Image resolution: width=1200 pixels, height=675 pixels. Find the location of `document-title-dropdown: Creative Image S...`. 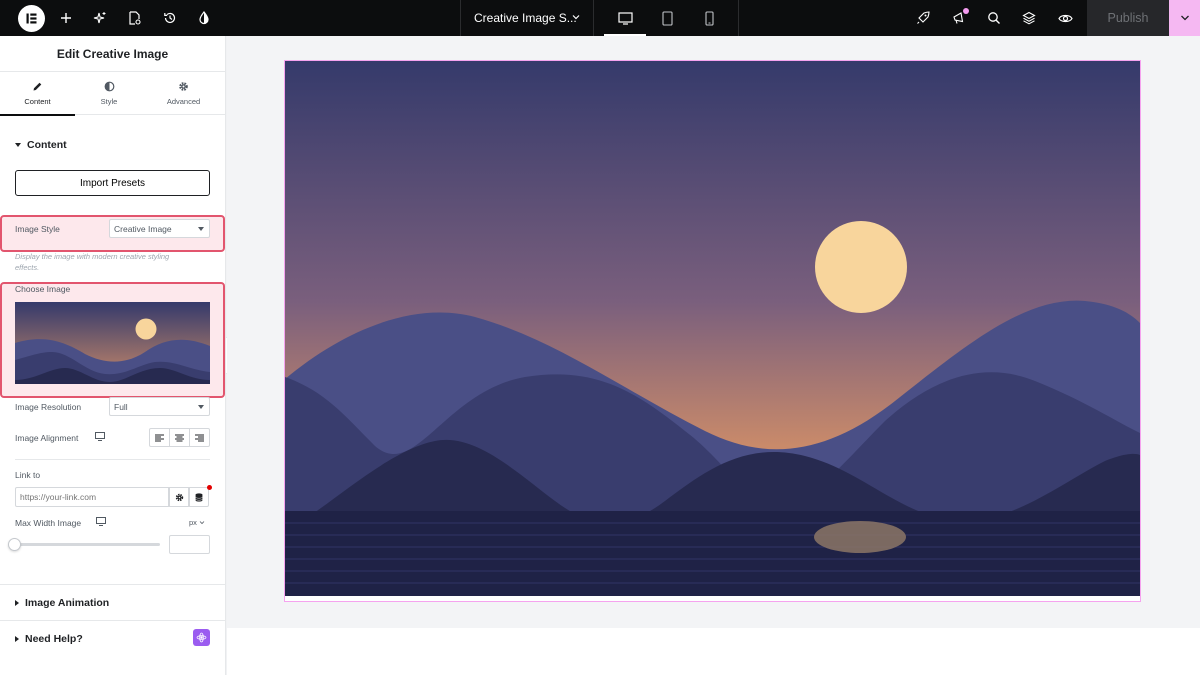

document-title-dropdown: Creative Image S... is located at coordinates (527, 18).